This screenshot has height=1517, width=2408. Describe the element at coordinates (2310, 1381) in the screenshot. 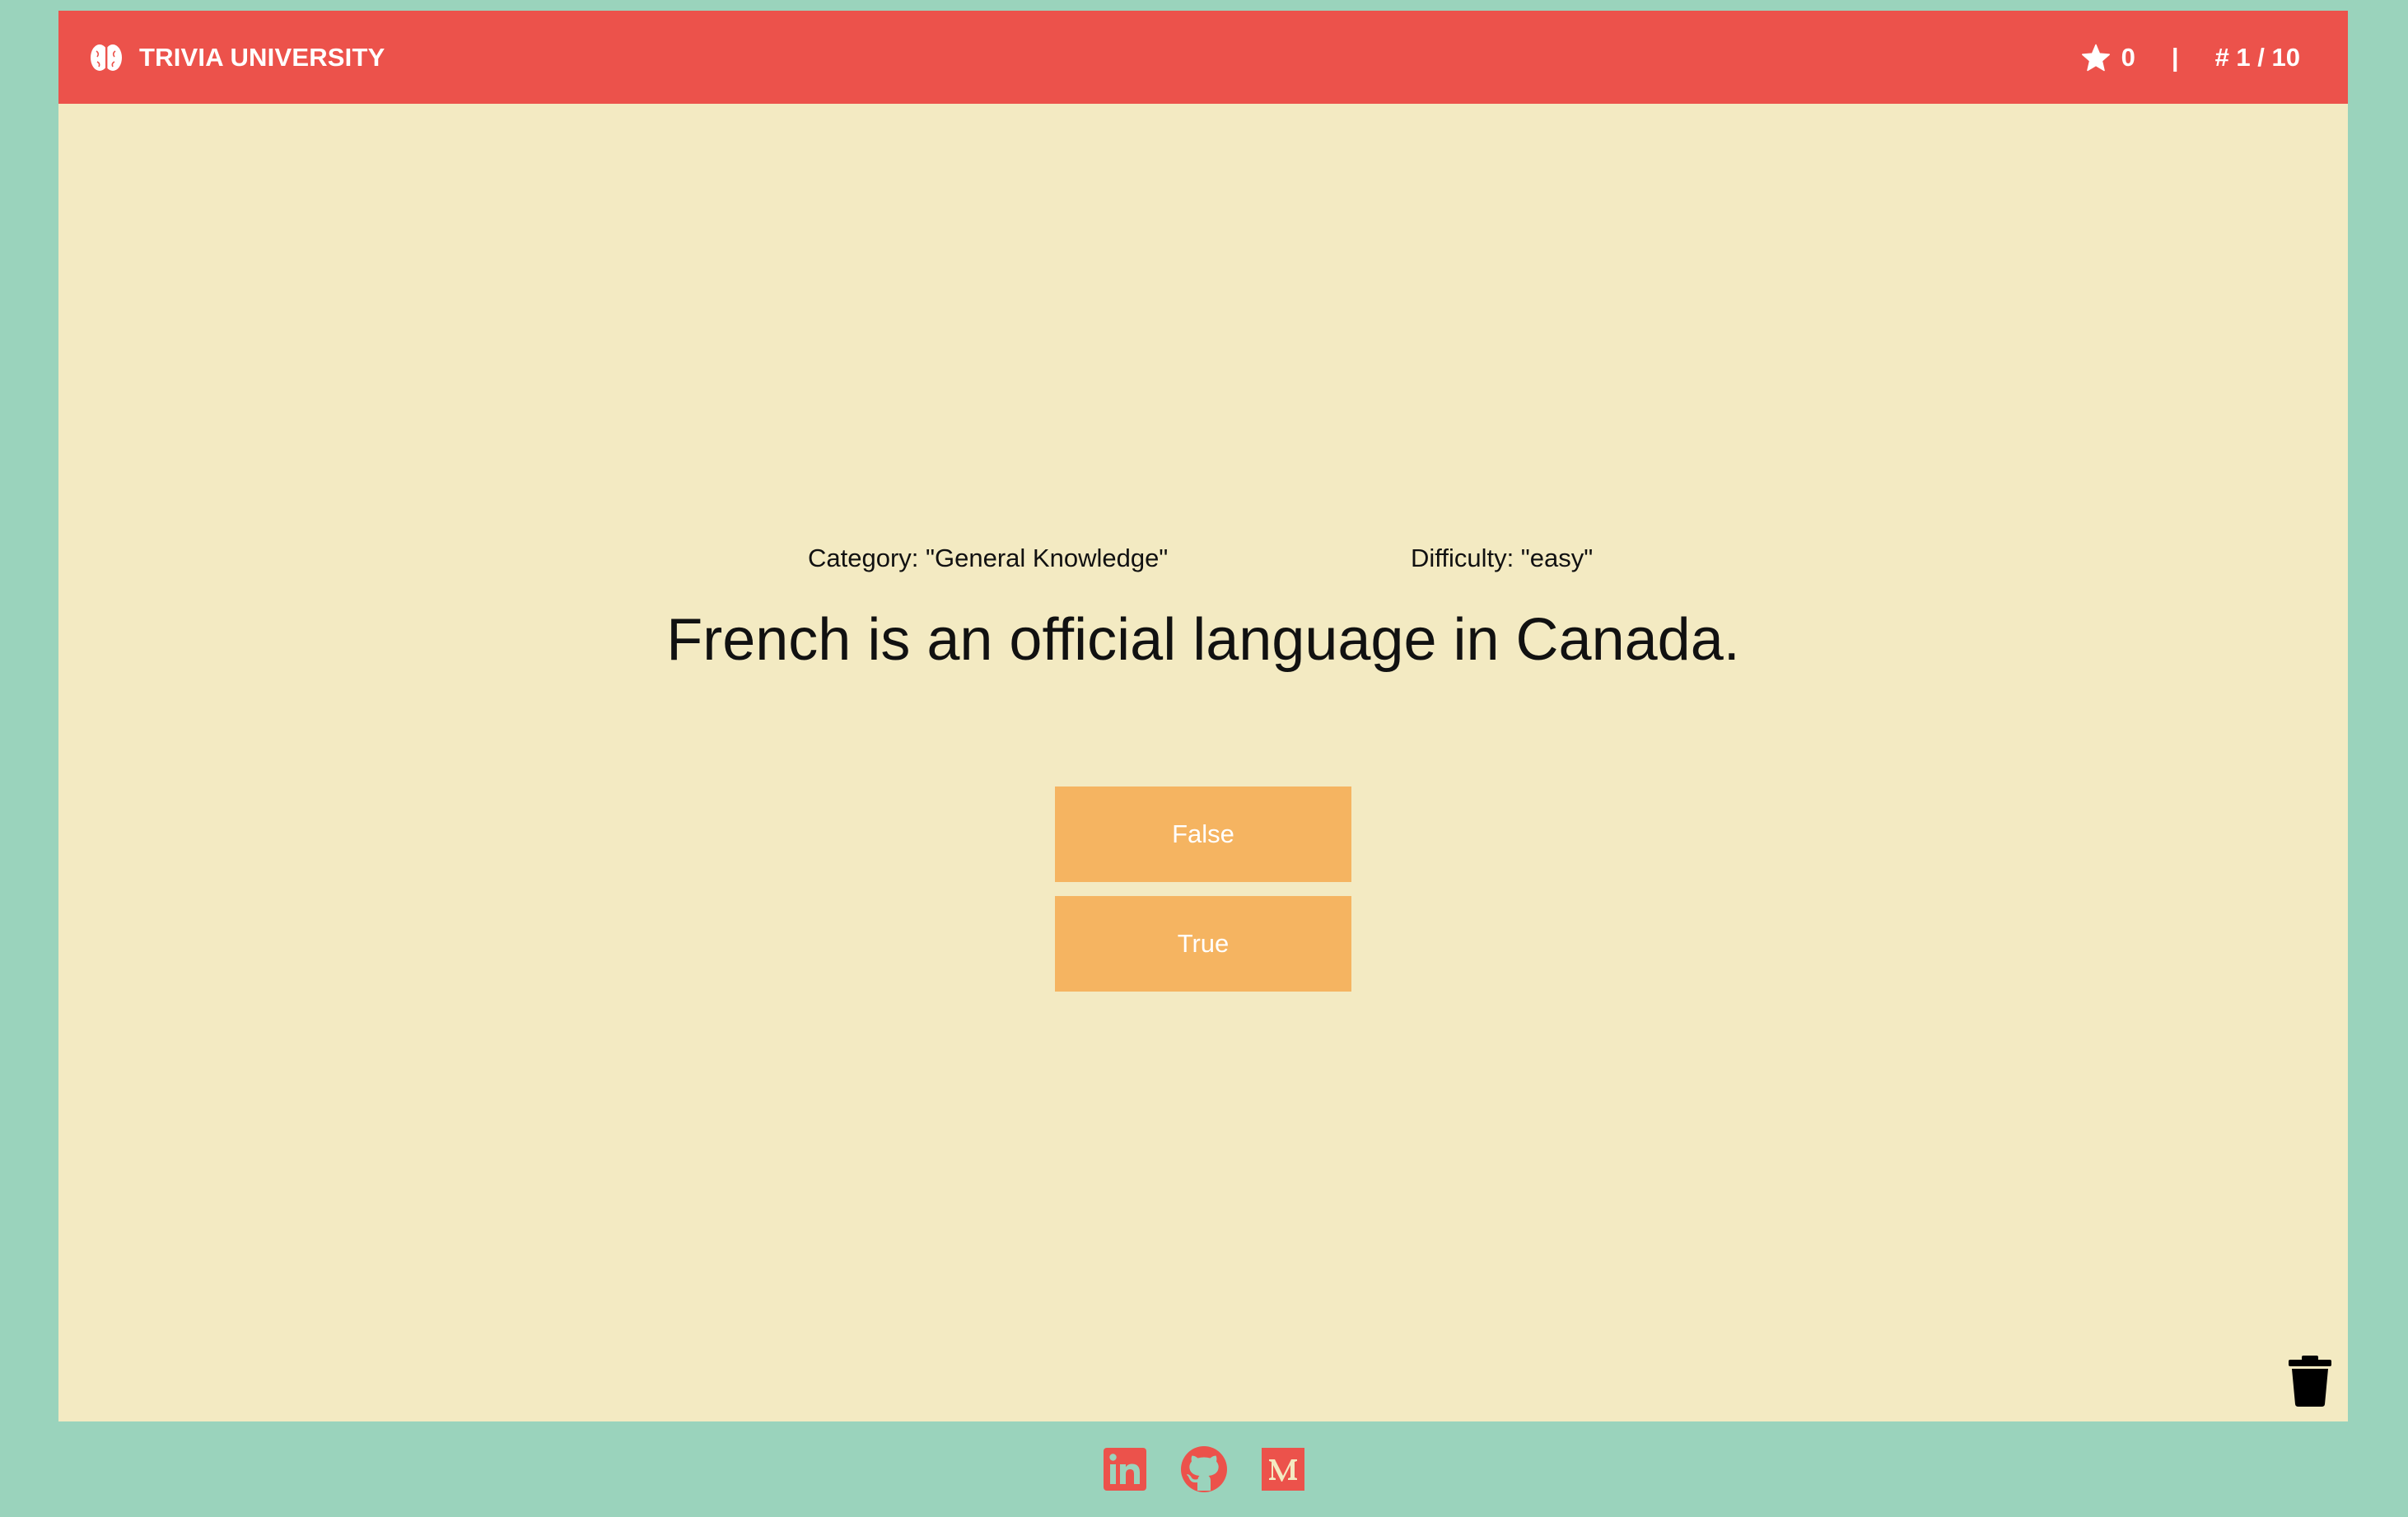

I see `trash-icon` at that location.